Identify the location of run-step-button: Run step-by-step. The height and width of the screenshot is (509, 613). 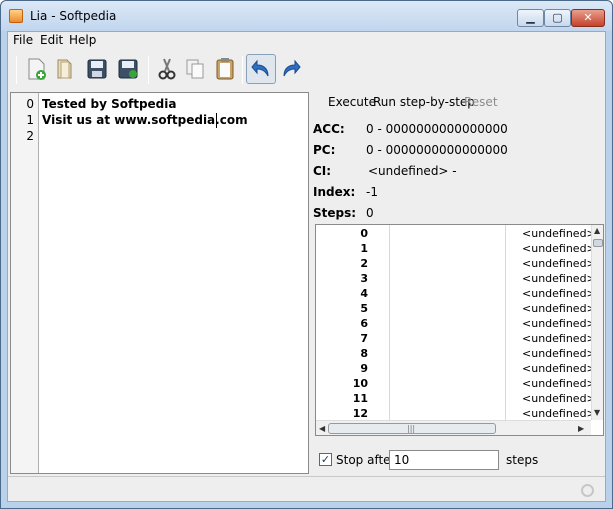
(424, 102).